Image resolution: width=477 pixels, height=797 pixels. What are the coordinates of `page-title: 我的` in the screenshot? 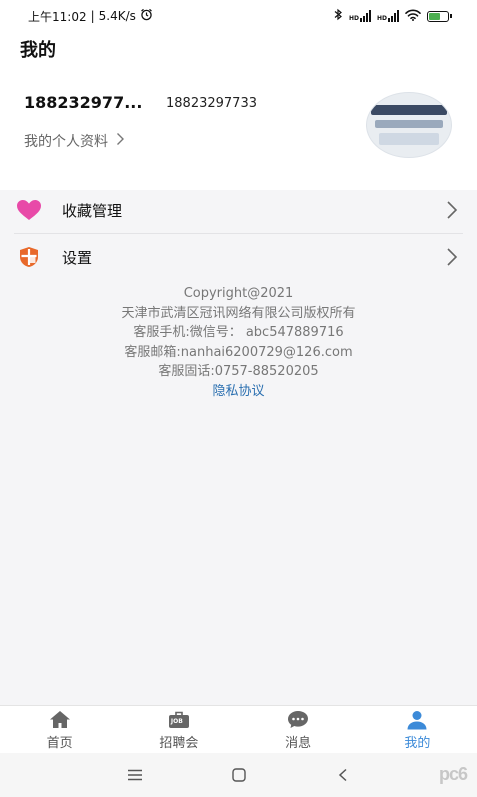 It's located at (38, 50).